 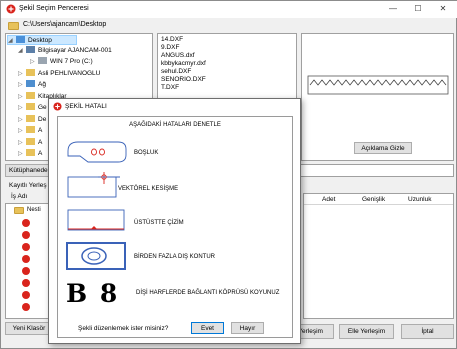 I want to click on file-item: 14.DXF, so click(x=172, y=40).